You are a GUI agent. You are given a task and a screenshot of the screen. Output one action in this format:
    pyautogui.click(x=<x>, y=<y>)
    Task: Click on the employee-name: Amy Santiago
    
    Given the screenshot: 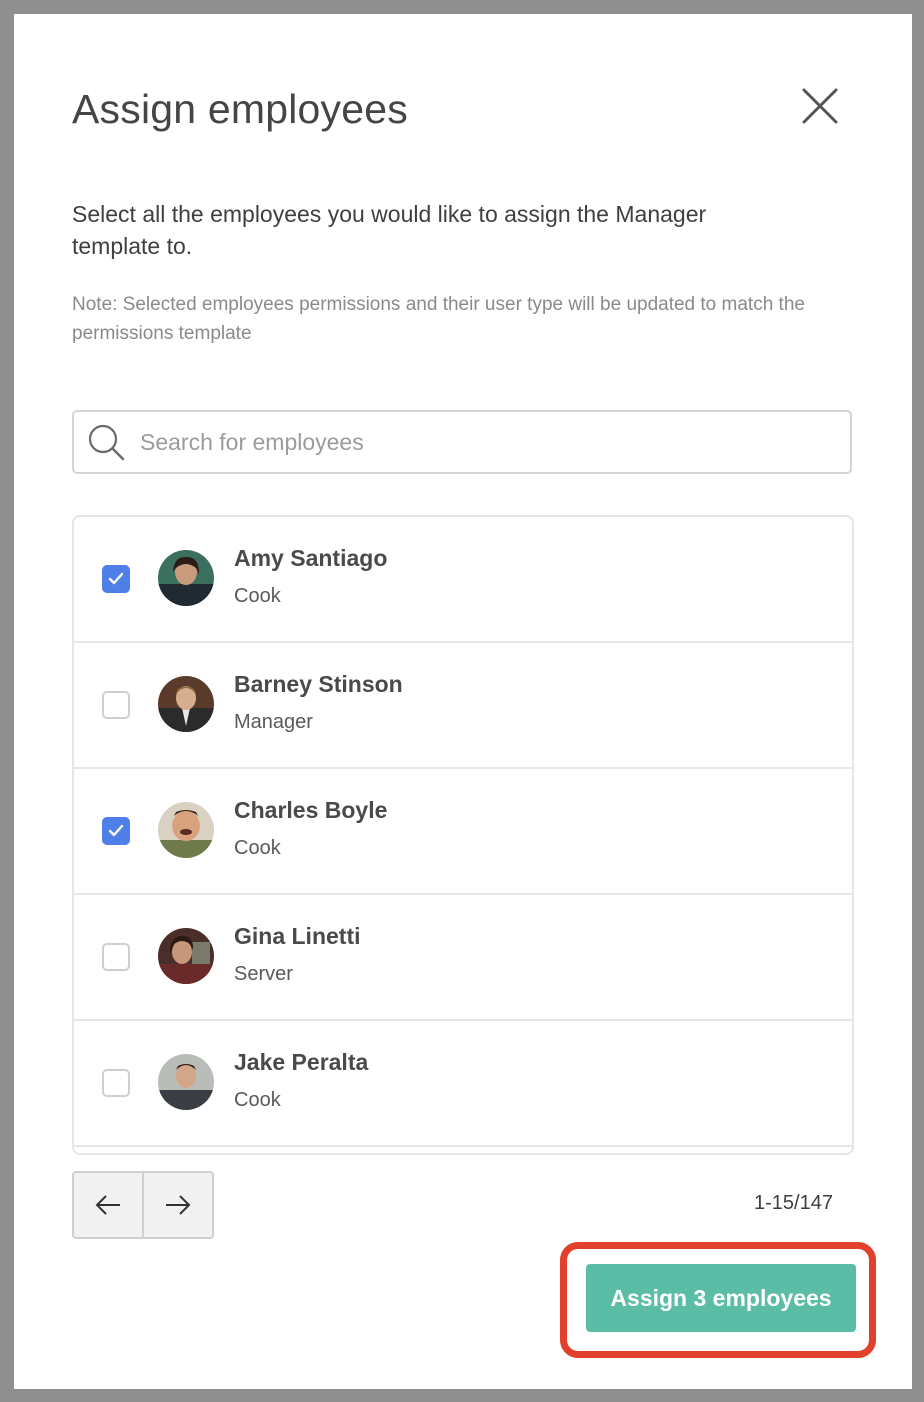 What is the action you would take?
    pyautogui.click(x=311, y=558)
    